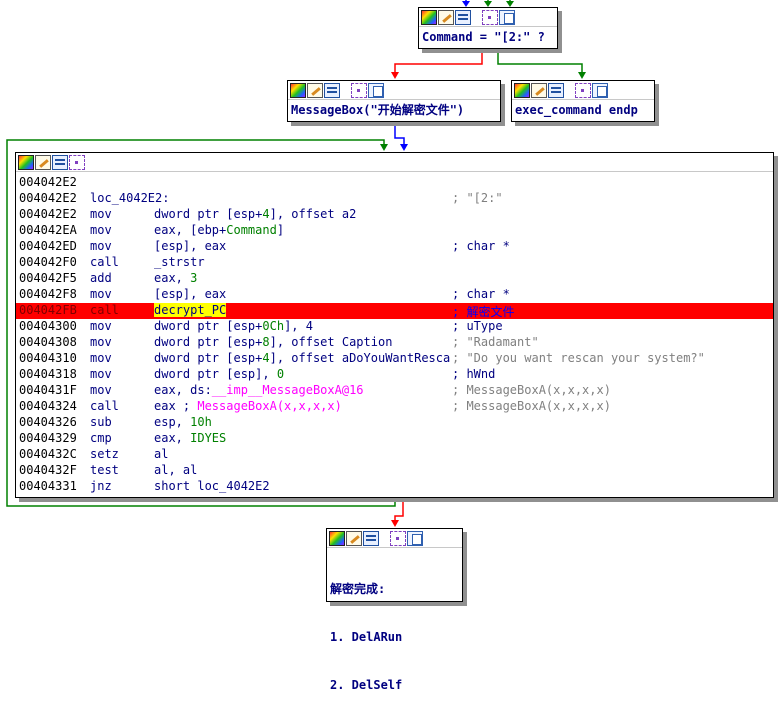 The height and width of the screenshot is (728, 779). Describe the element at coordinates (190, 294) in the screenshot. I see `asm-operand-text: [esp], eax` at that location.